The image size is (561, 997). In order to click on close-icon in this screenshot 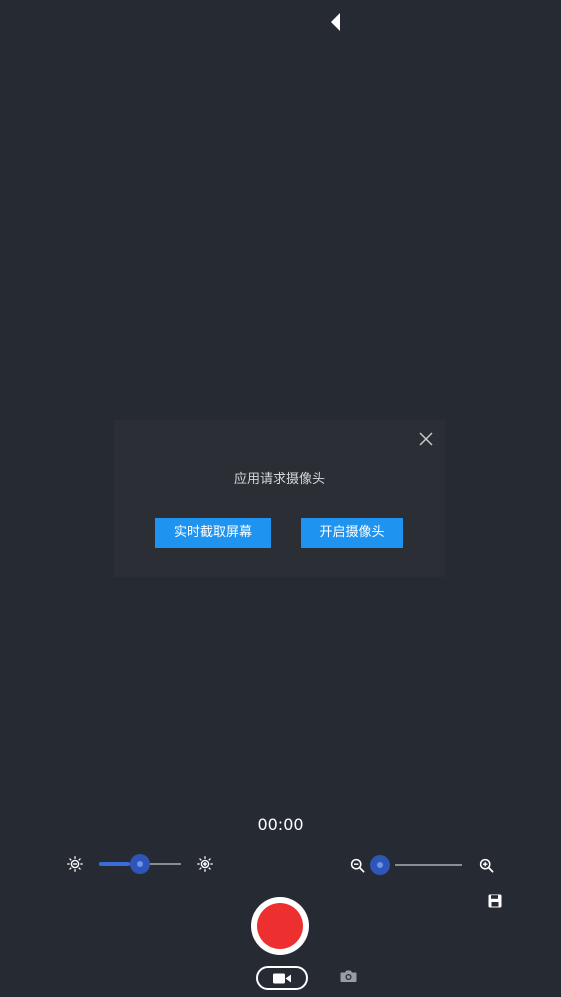, I will do `click(426, 439)`.